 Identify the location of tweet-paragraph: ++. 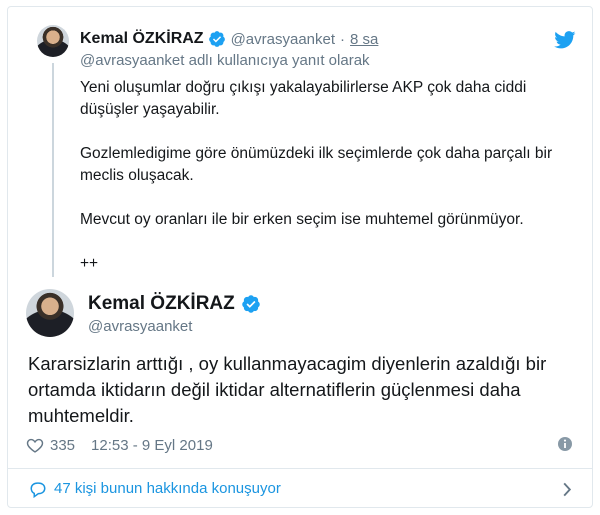
(89, 263).